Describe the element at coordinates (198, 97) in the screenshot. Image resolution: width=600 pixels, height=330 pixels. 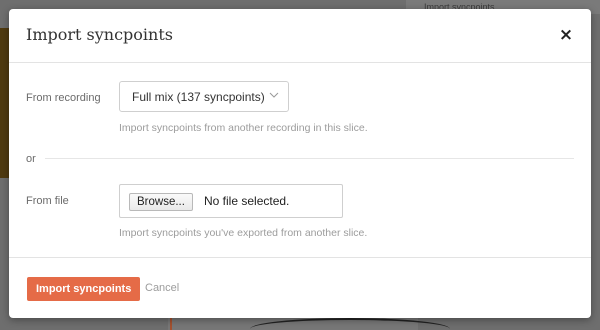
I see `recording-select-value: Full mix (137 syncpoints)` at that location.